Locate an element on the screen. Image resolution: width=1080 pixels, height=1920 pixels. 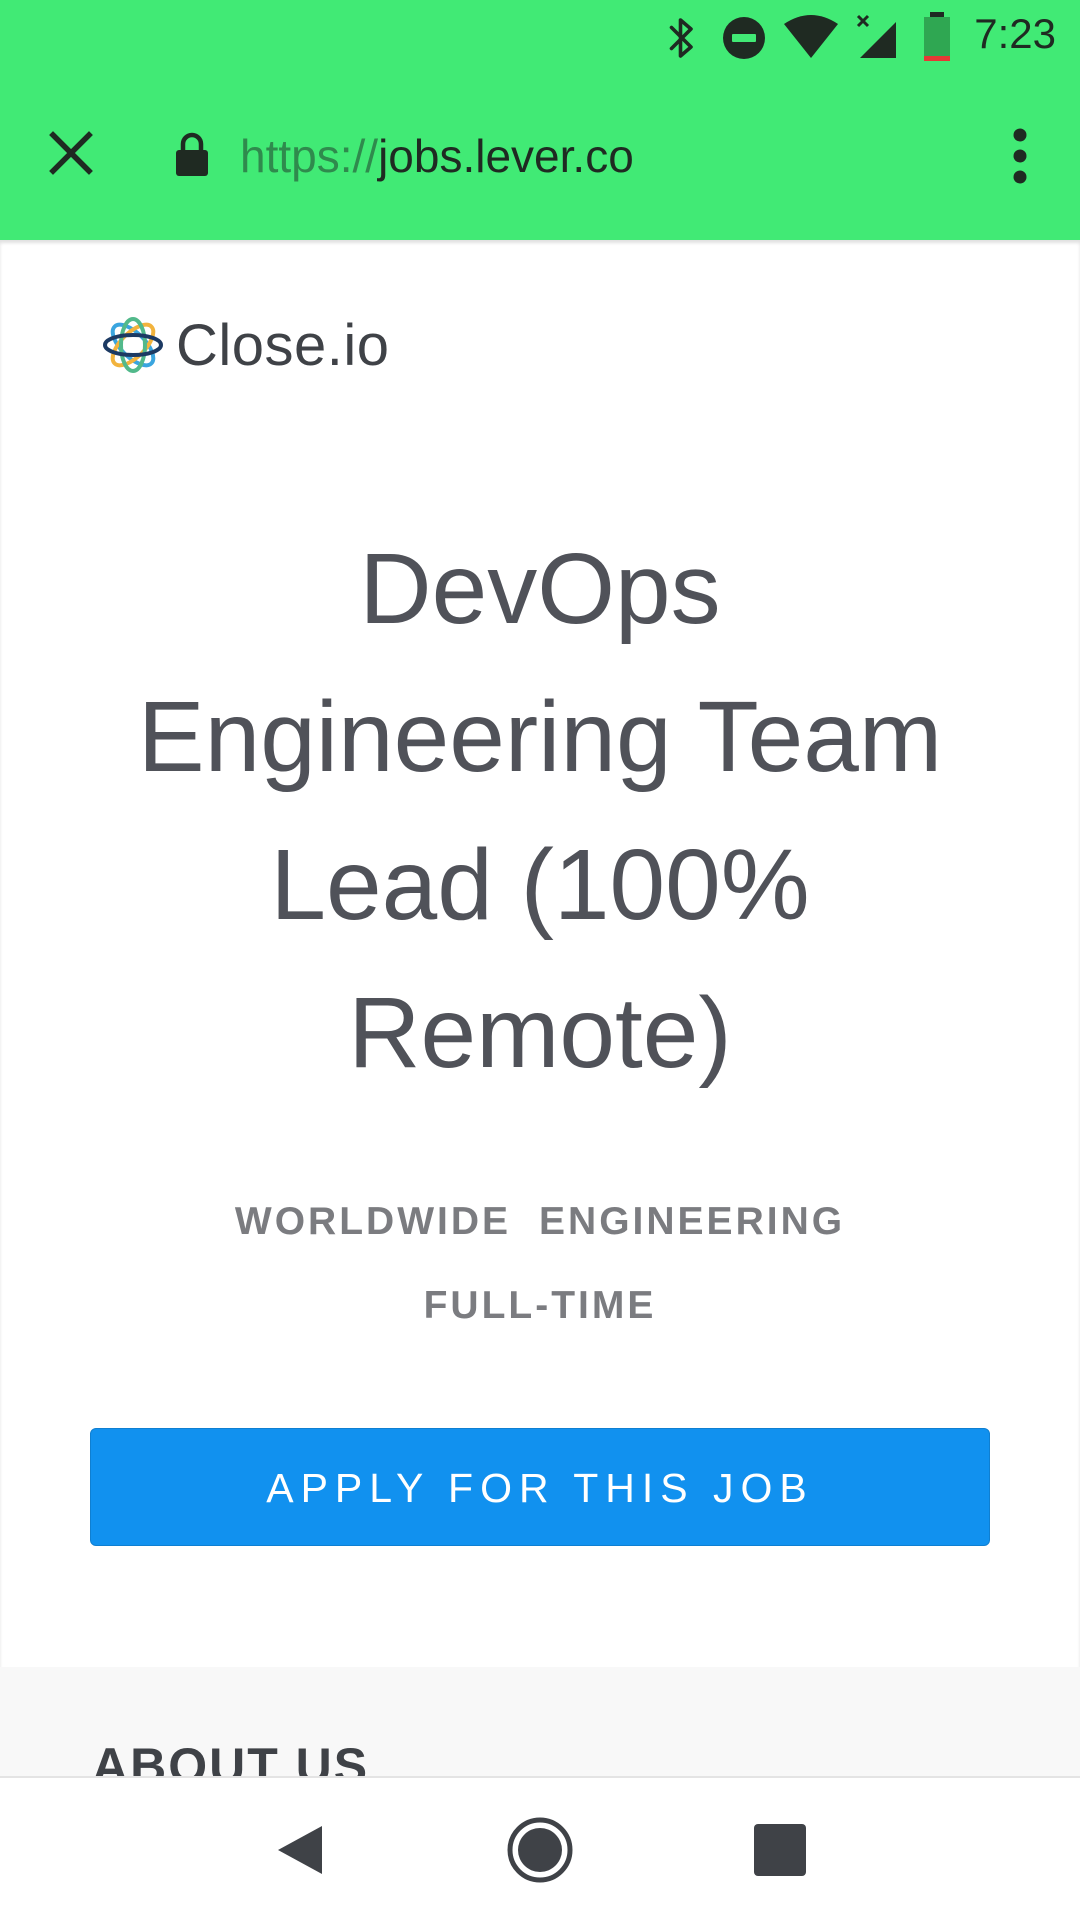
url-host: jobs.lever.co is located at coordinates (506, 156).